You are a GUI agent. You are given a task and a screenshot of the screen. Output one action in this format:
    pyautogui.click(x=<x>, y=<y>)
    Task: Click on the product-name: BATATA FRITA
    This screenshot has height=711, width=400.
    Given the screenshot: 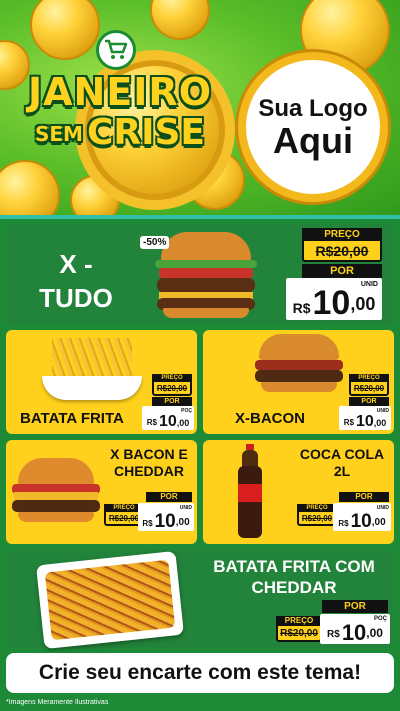 What is the action you would take?
    pyautogui.click(x=72, y=418)
    